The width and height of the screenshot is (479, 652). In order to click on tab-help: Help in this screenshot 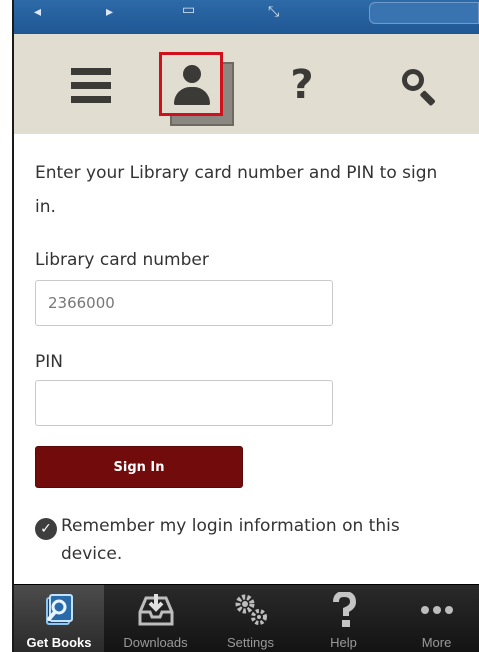, I will do `click(343, 618)`.